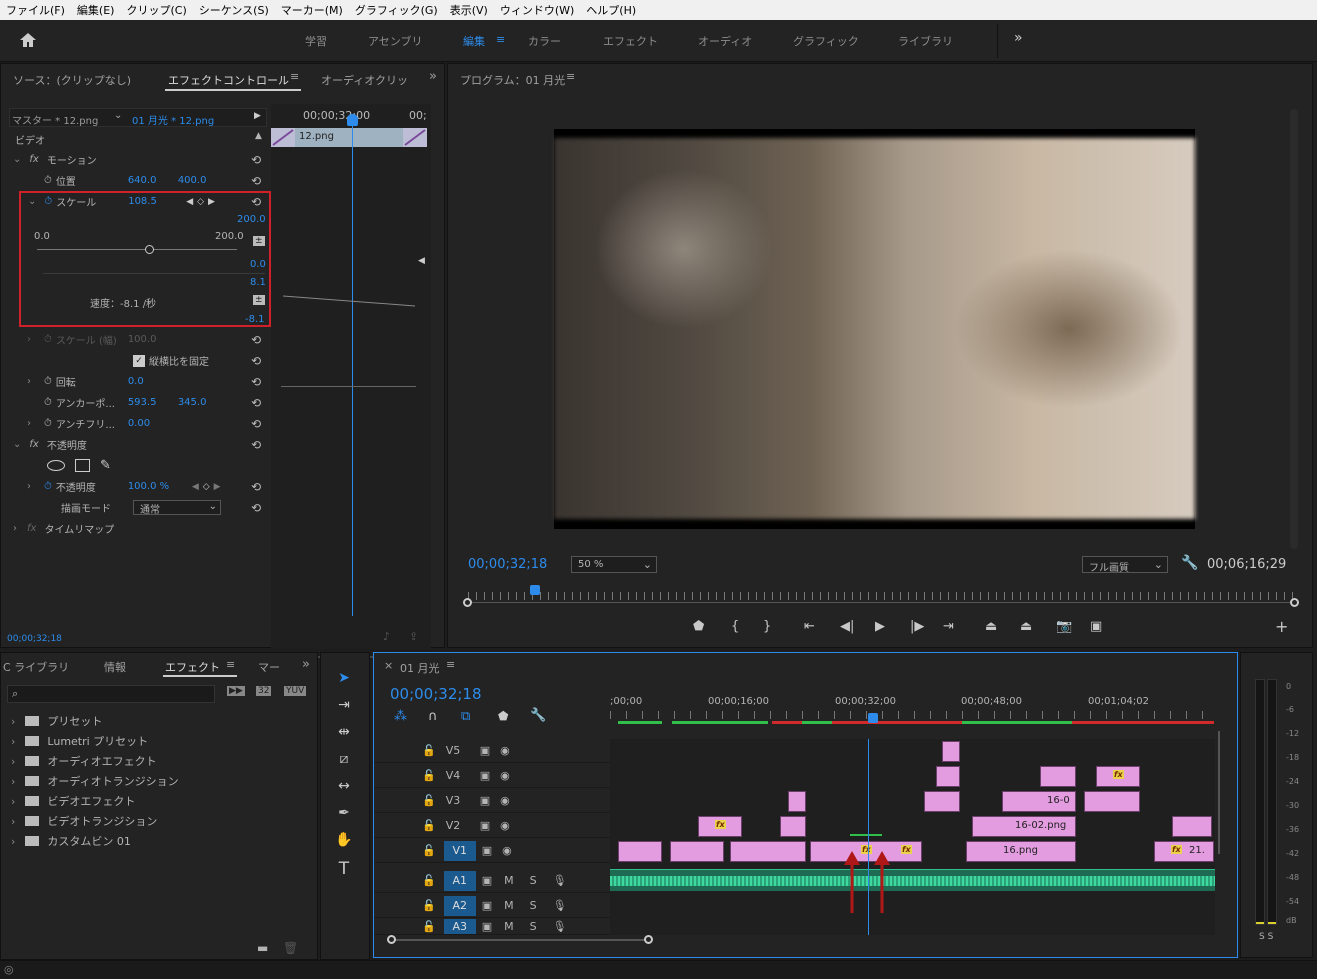 The image size is (1317, 979). What do you see at coordinates (344, 735) in the screenshot?
I see `ripple-edit-tool-icon: ⇹` at bounding box center [344, 735].